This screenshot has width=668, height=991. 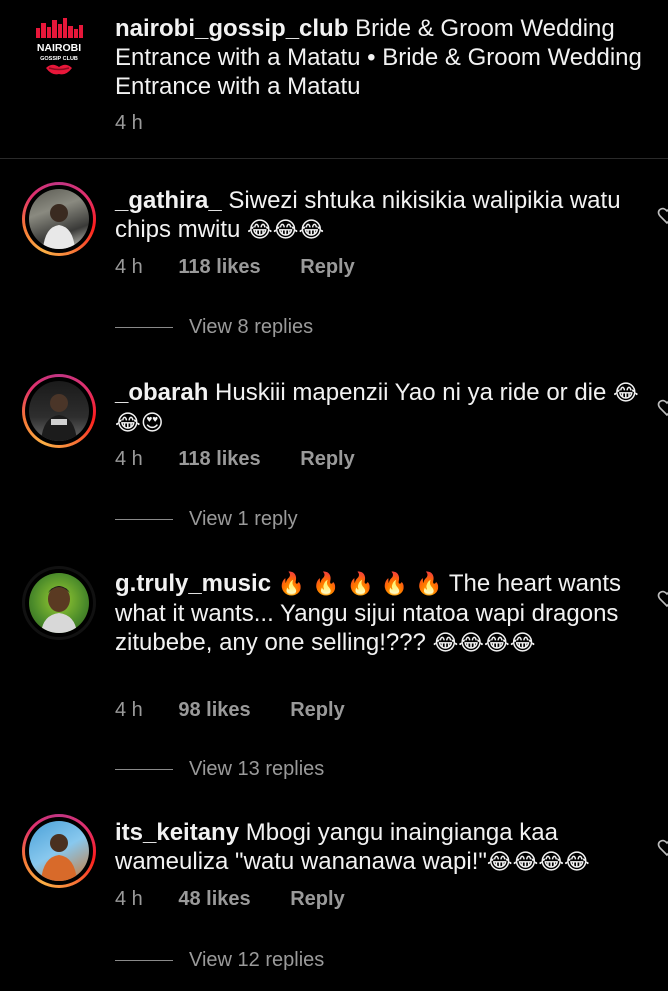 What do you see at coordinates (214, 899) in the screenshot?
I see `likes-count: 48 likes` at bounding box center [214, 899].